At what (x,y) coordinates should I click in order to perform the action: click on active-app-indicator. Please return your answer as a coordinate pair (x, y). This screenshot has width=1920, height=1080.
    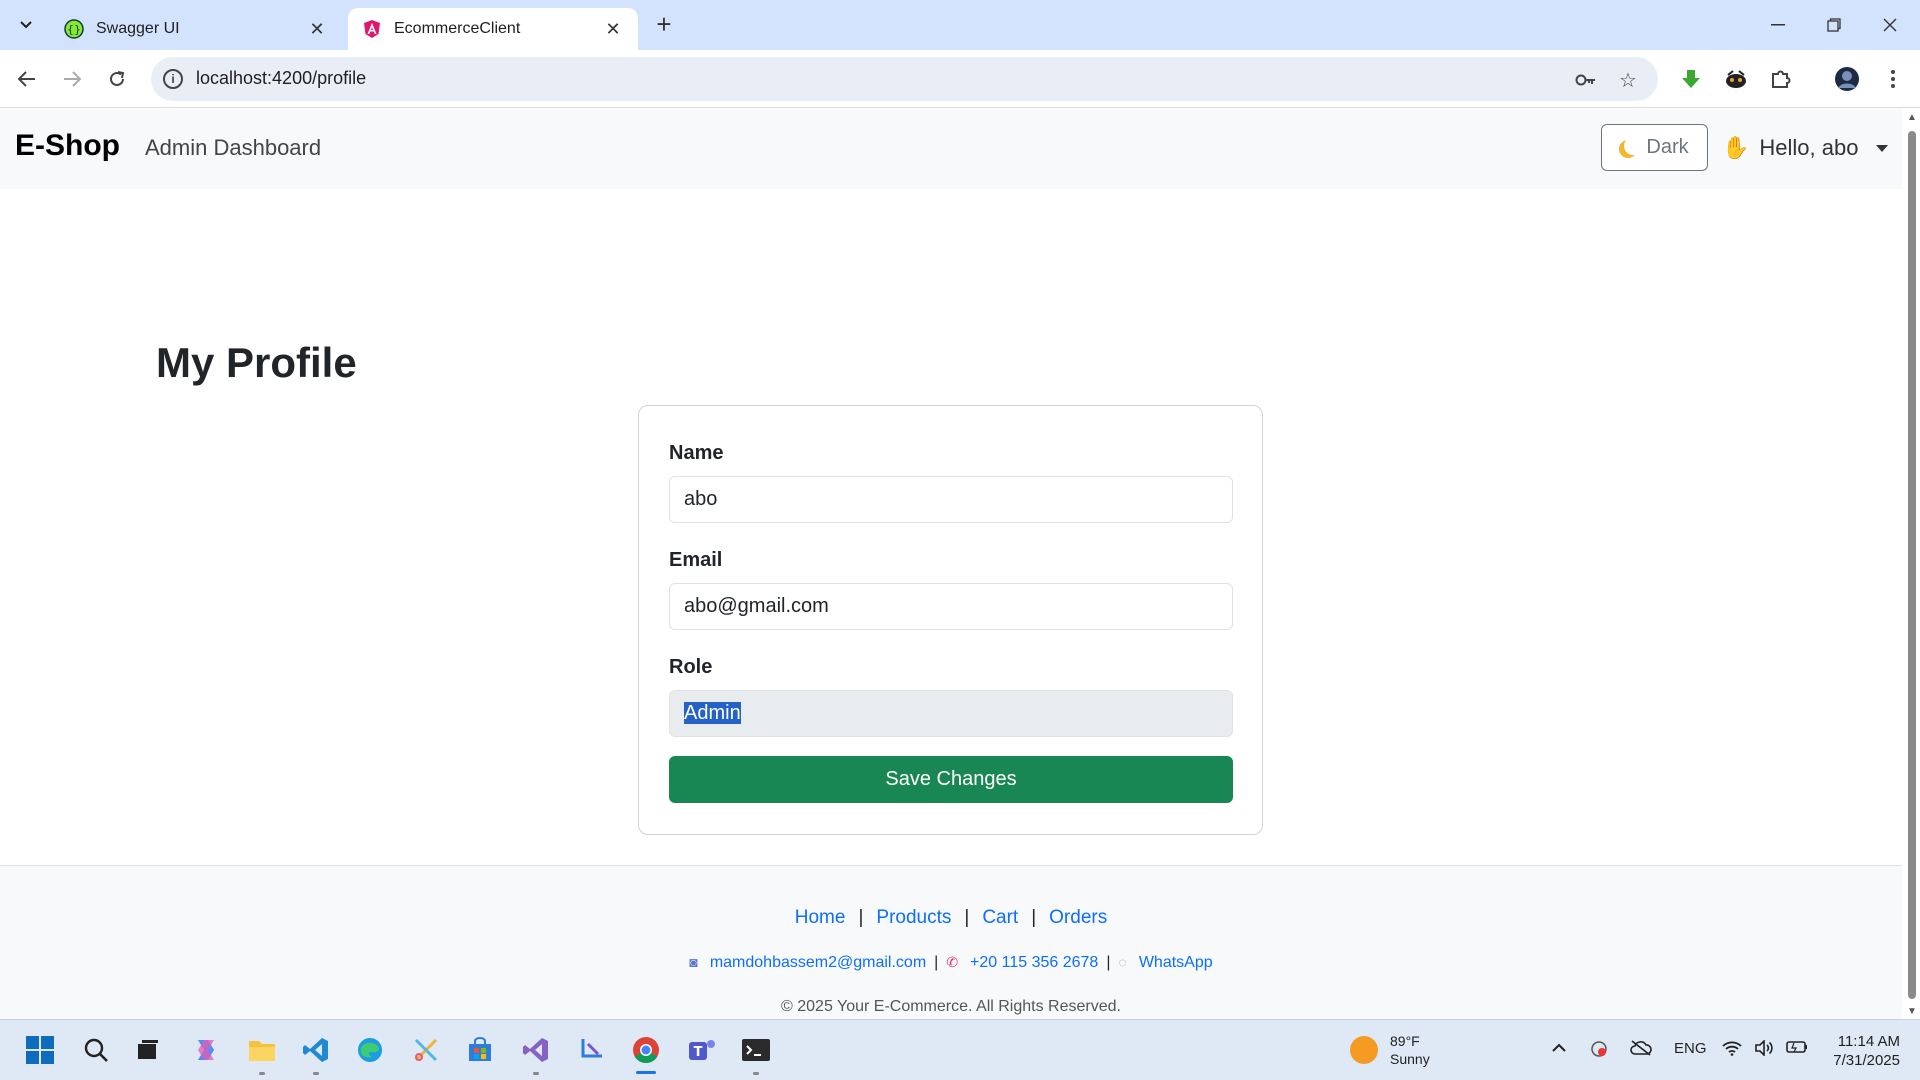
    Looking at the image, I should click on (646, 1072).